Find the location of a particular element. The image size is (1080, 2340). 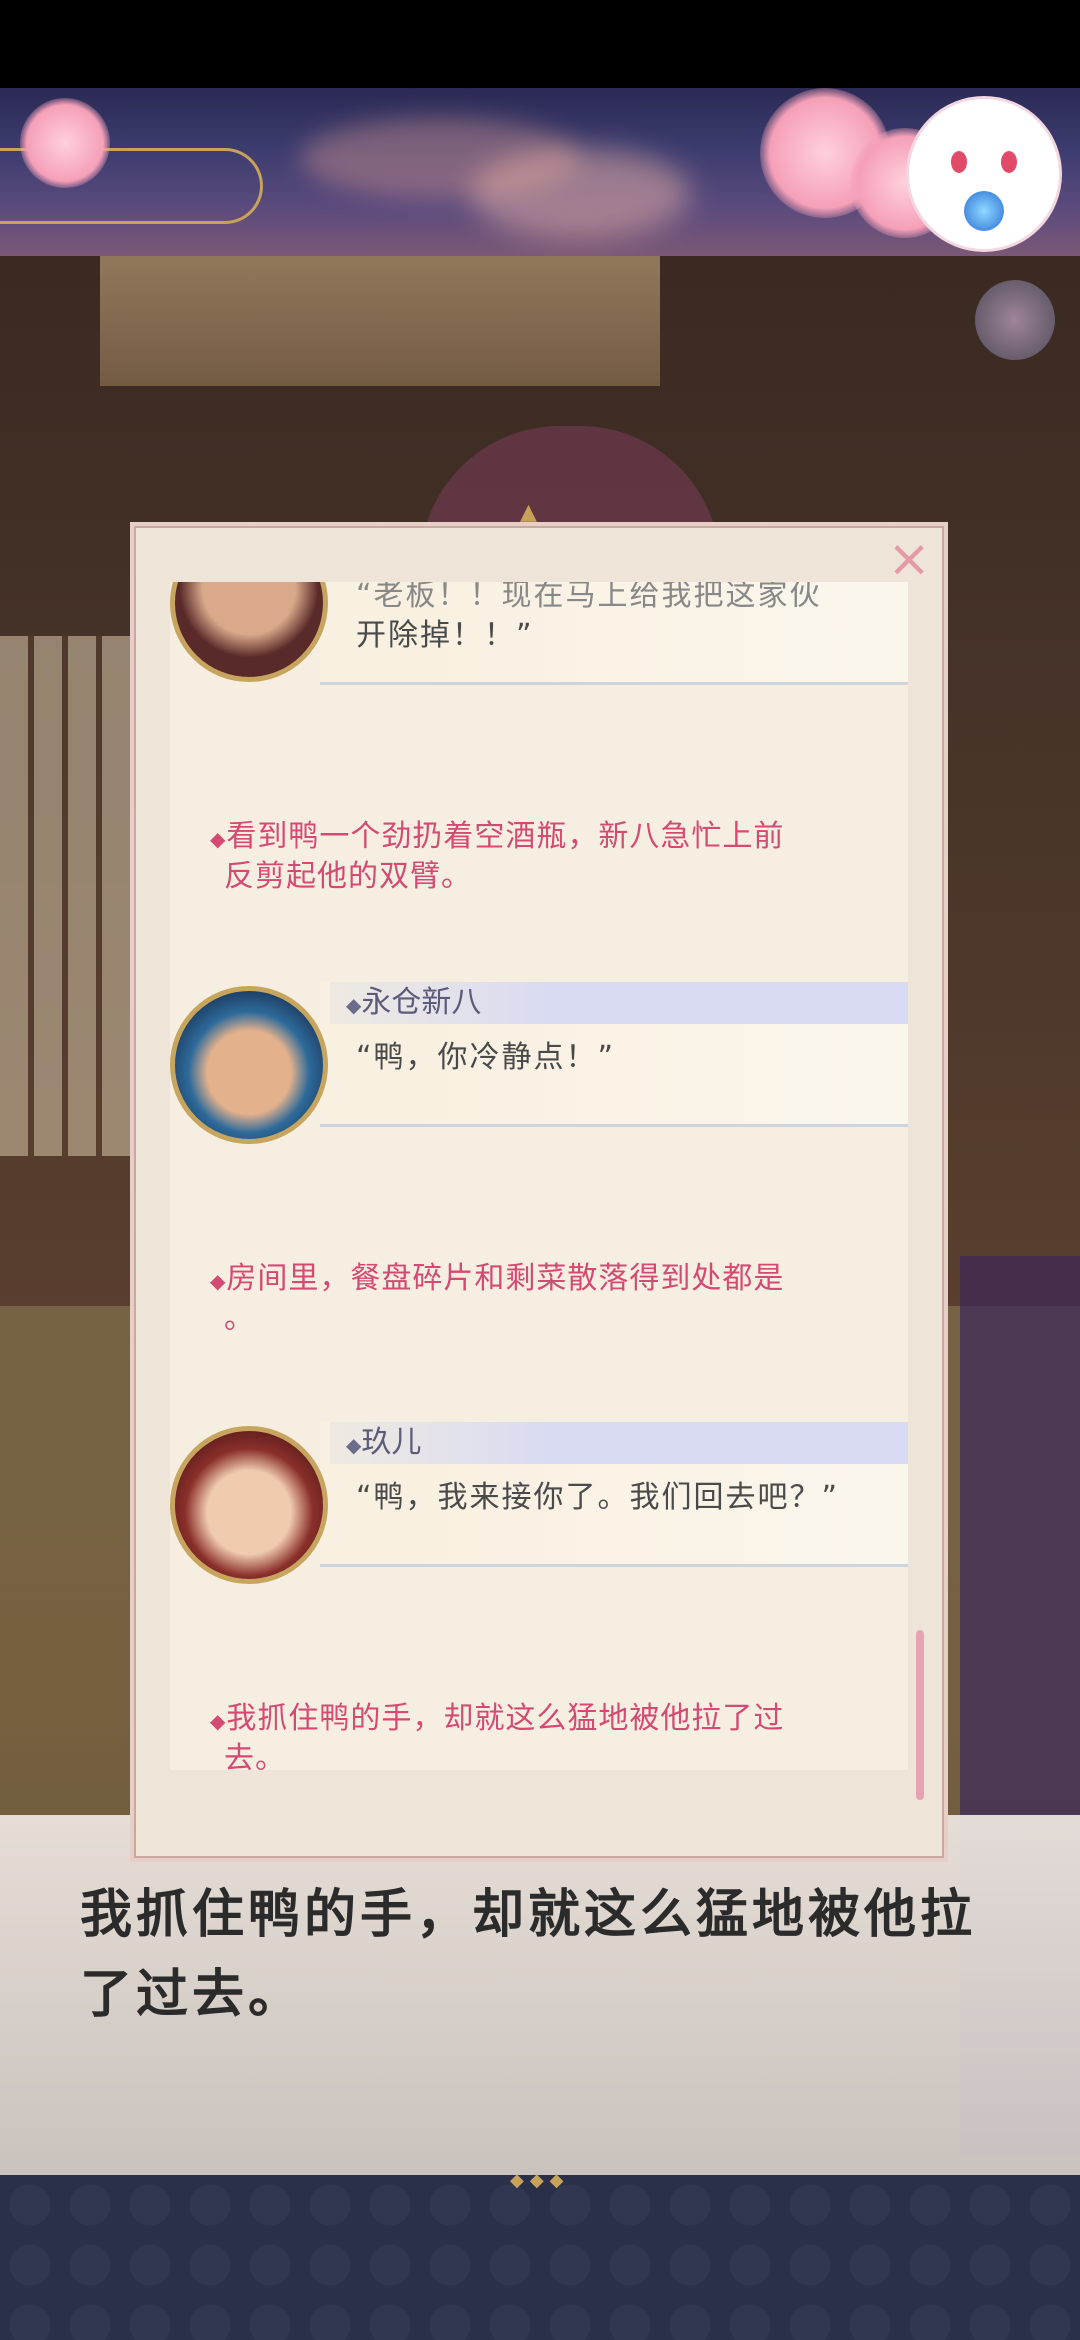

list-item: “老板！！现在马上给我把这家伙 开除掉！！” is located at coordinates (539, 652).